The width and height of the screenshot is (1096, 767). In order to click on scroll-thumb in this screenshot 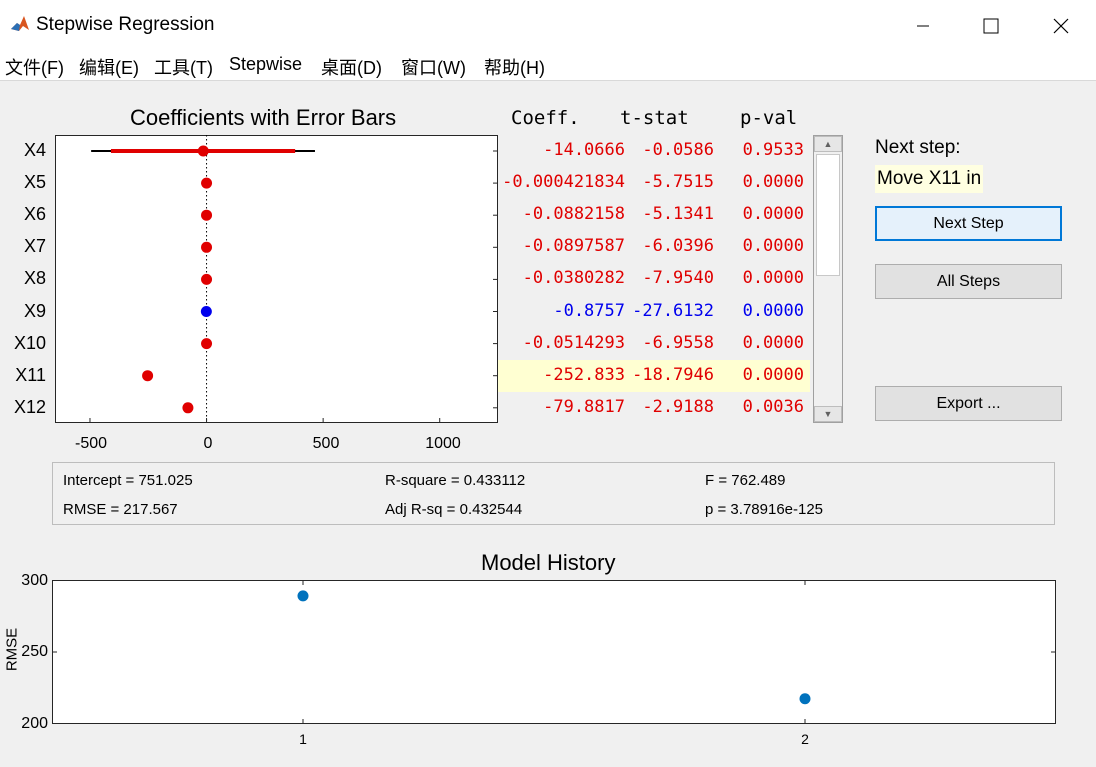, I will do `click(828, 215)`.